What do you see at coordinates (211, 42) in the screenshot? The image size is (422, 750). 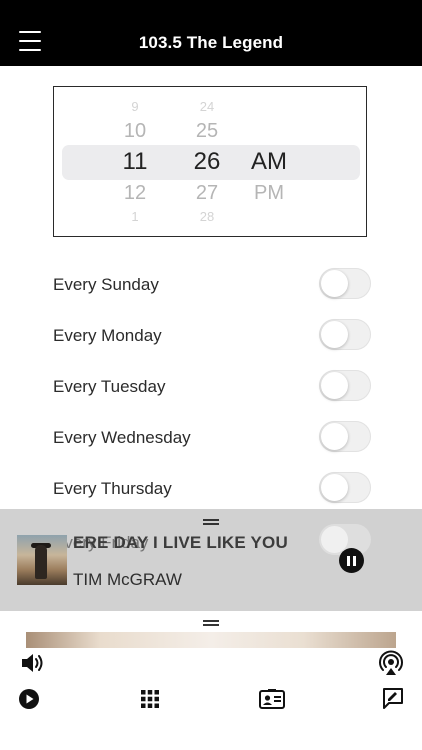 I see `app-title: 103.5 The Legend` at bounding box center [211, 42].